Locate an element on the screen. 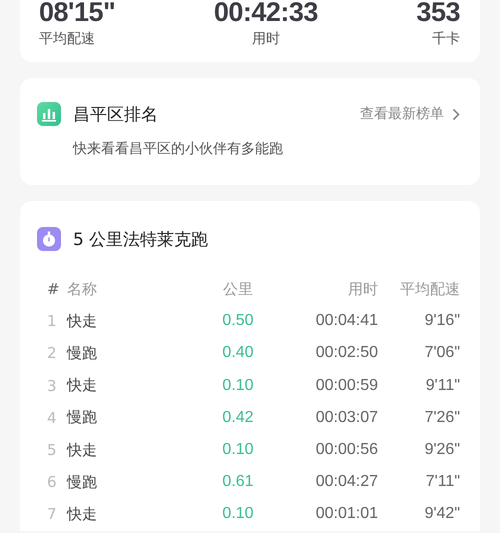 Image resolution: width=500 pixels, height=533 pixels. chevron-right-icon is located at coordinates (456, 114).